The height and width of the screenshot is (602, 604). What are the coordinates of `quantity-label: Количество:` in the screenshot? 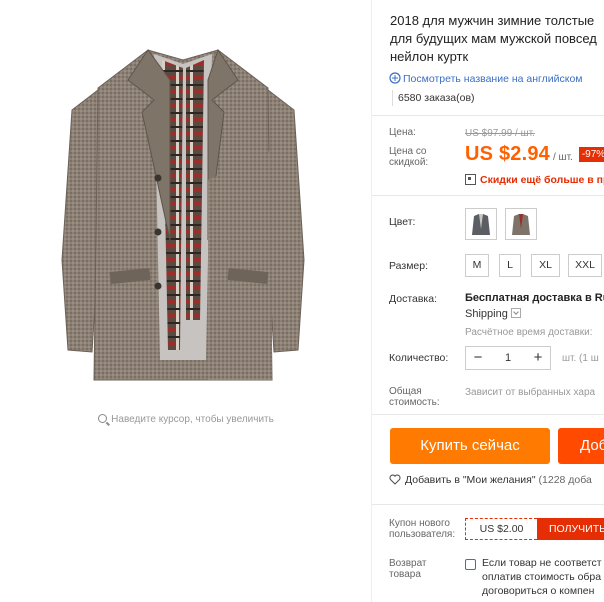 It's located at (419, 358).